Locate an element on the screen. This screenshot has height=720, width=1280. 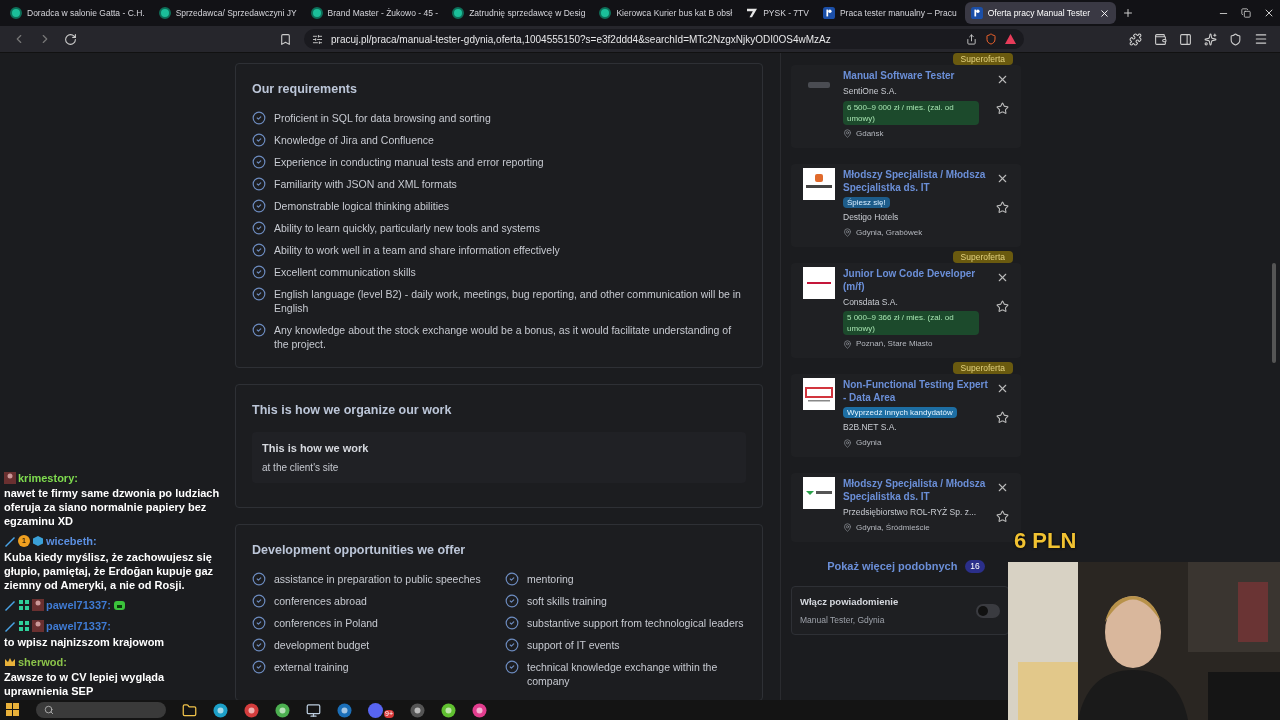
url-text: pracuj.pl/praca/manual-tester-gdynia,oferta,1004555150?s=e3f2ddd4&searchId=MTc2NzgxNjkyODI0OS4wMzAz is located at coordinates (581, 39).